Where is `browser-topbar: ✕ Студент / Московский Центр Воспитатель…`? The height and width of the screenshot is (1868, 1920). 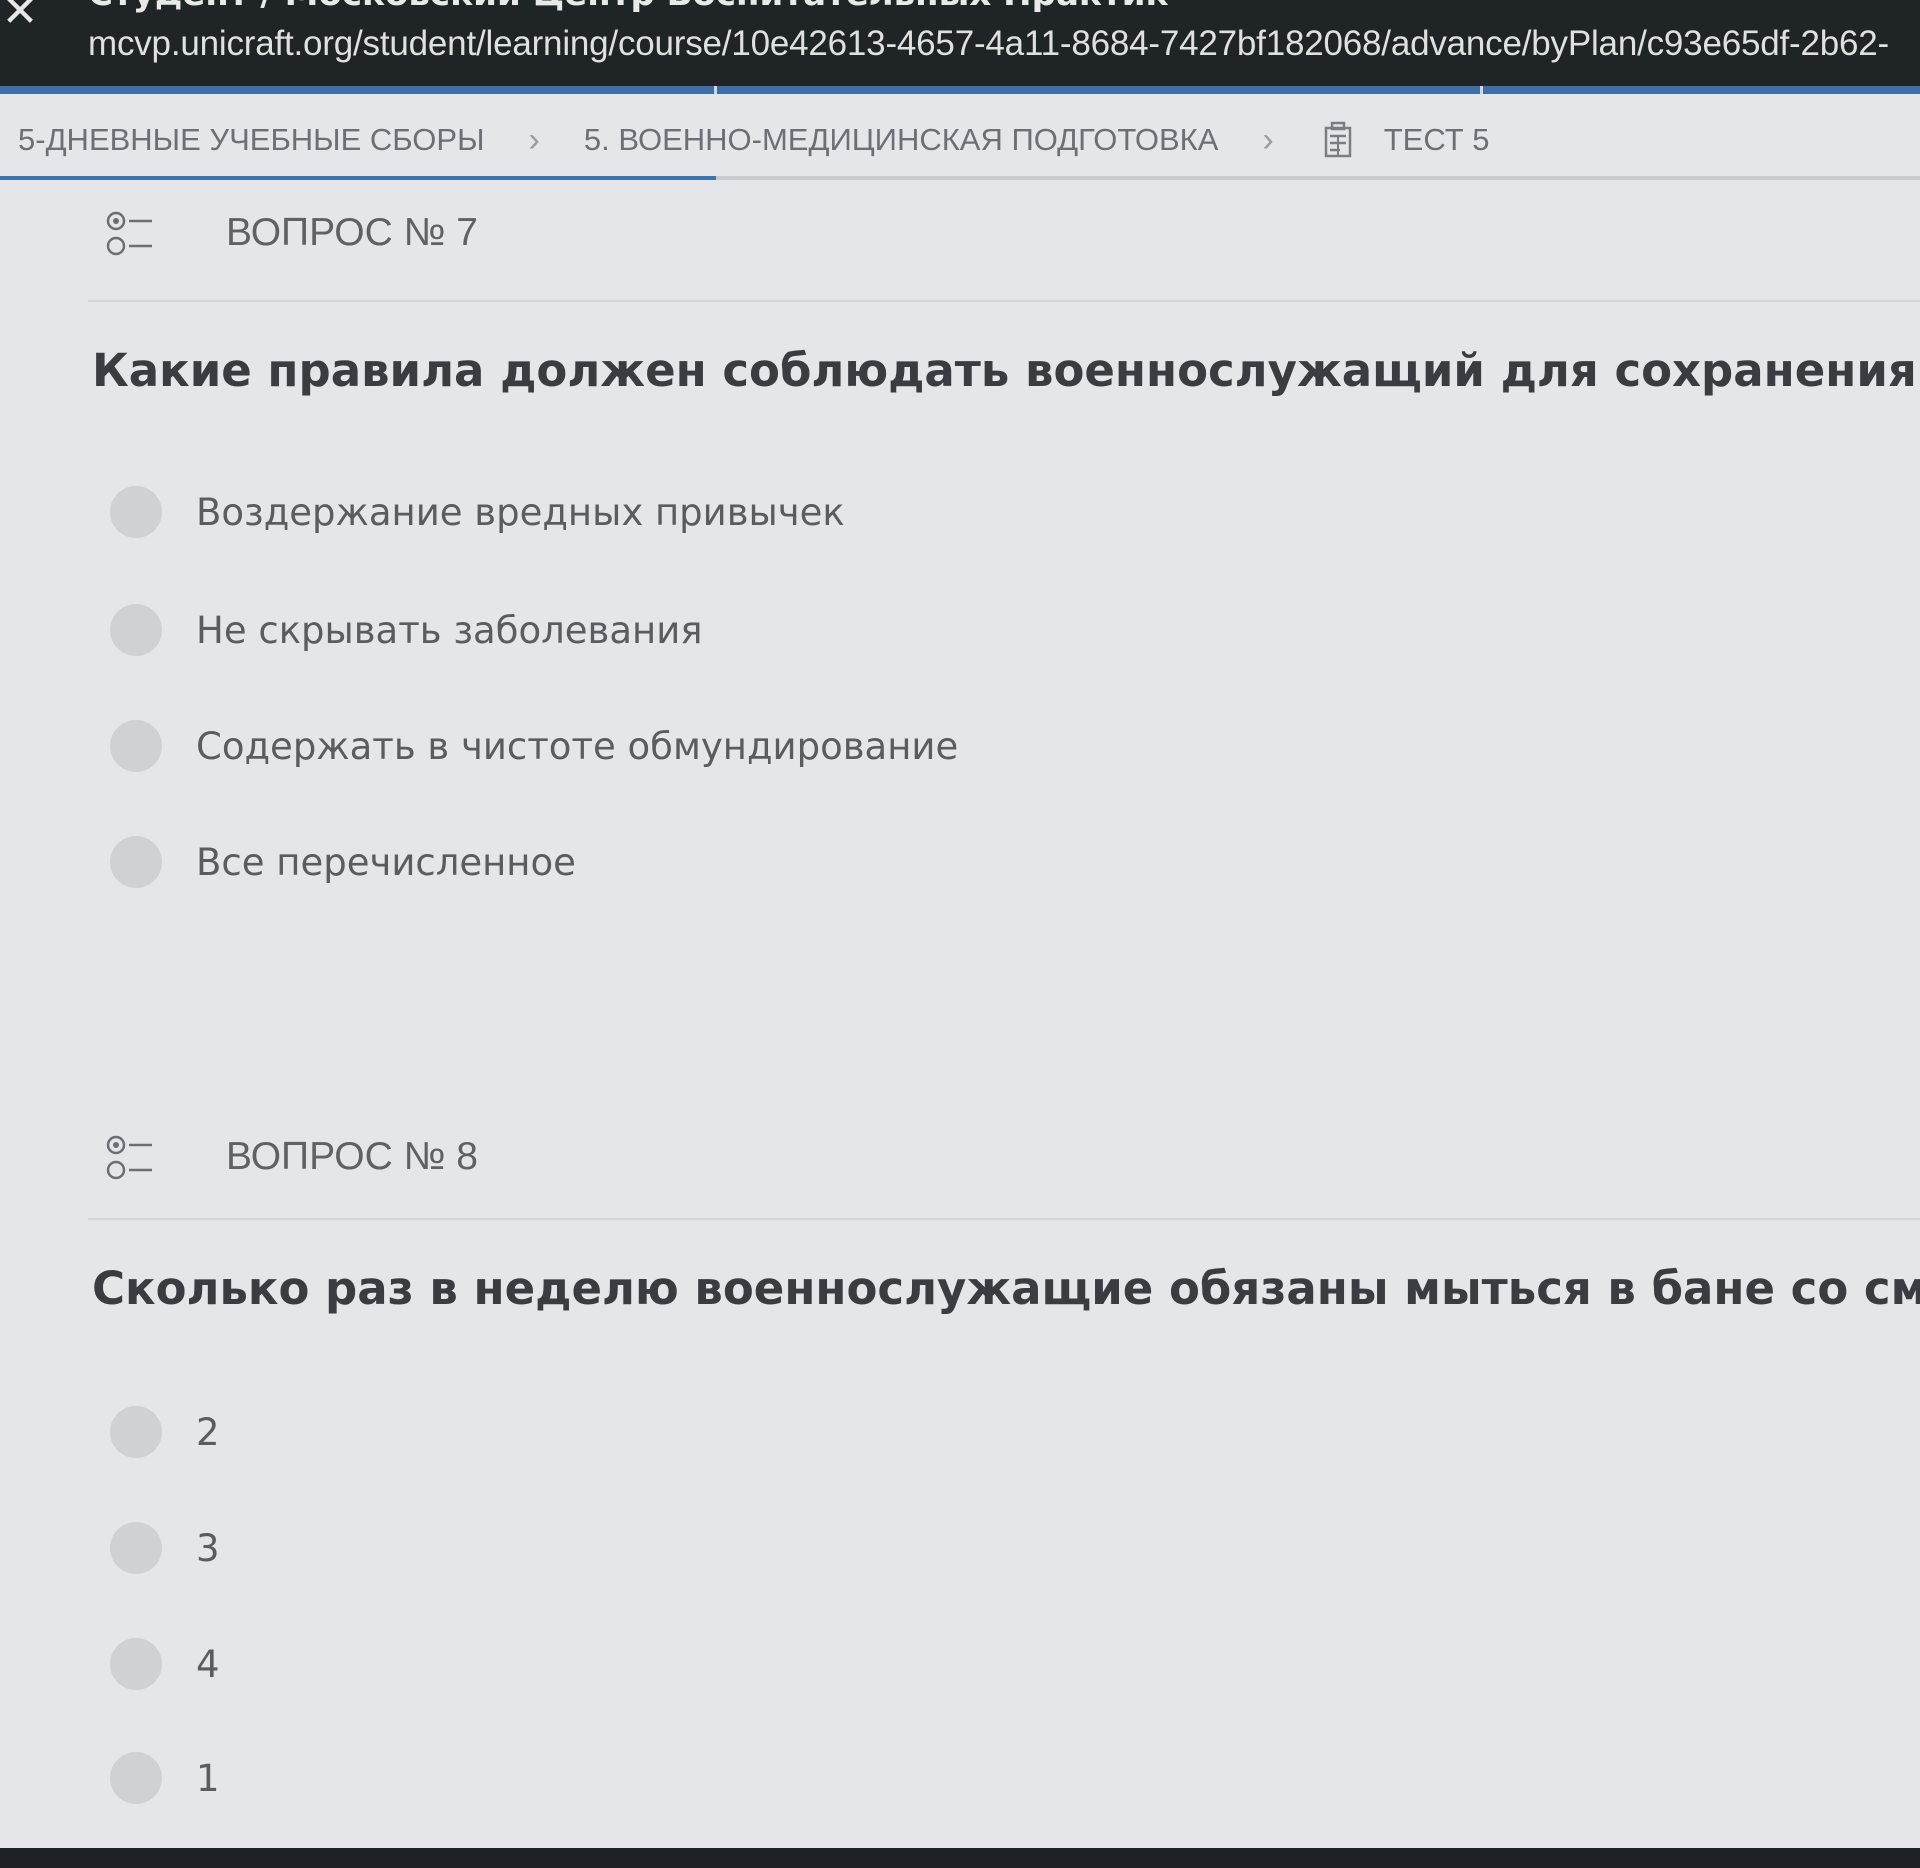 browser-topbar: ✕ Студент / Московский Центр Воспитатель… is located at coordinates (960, 47).